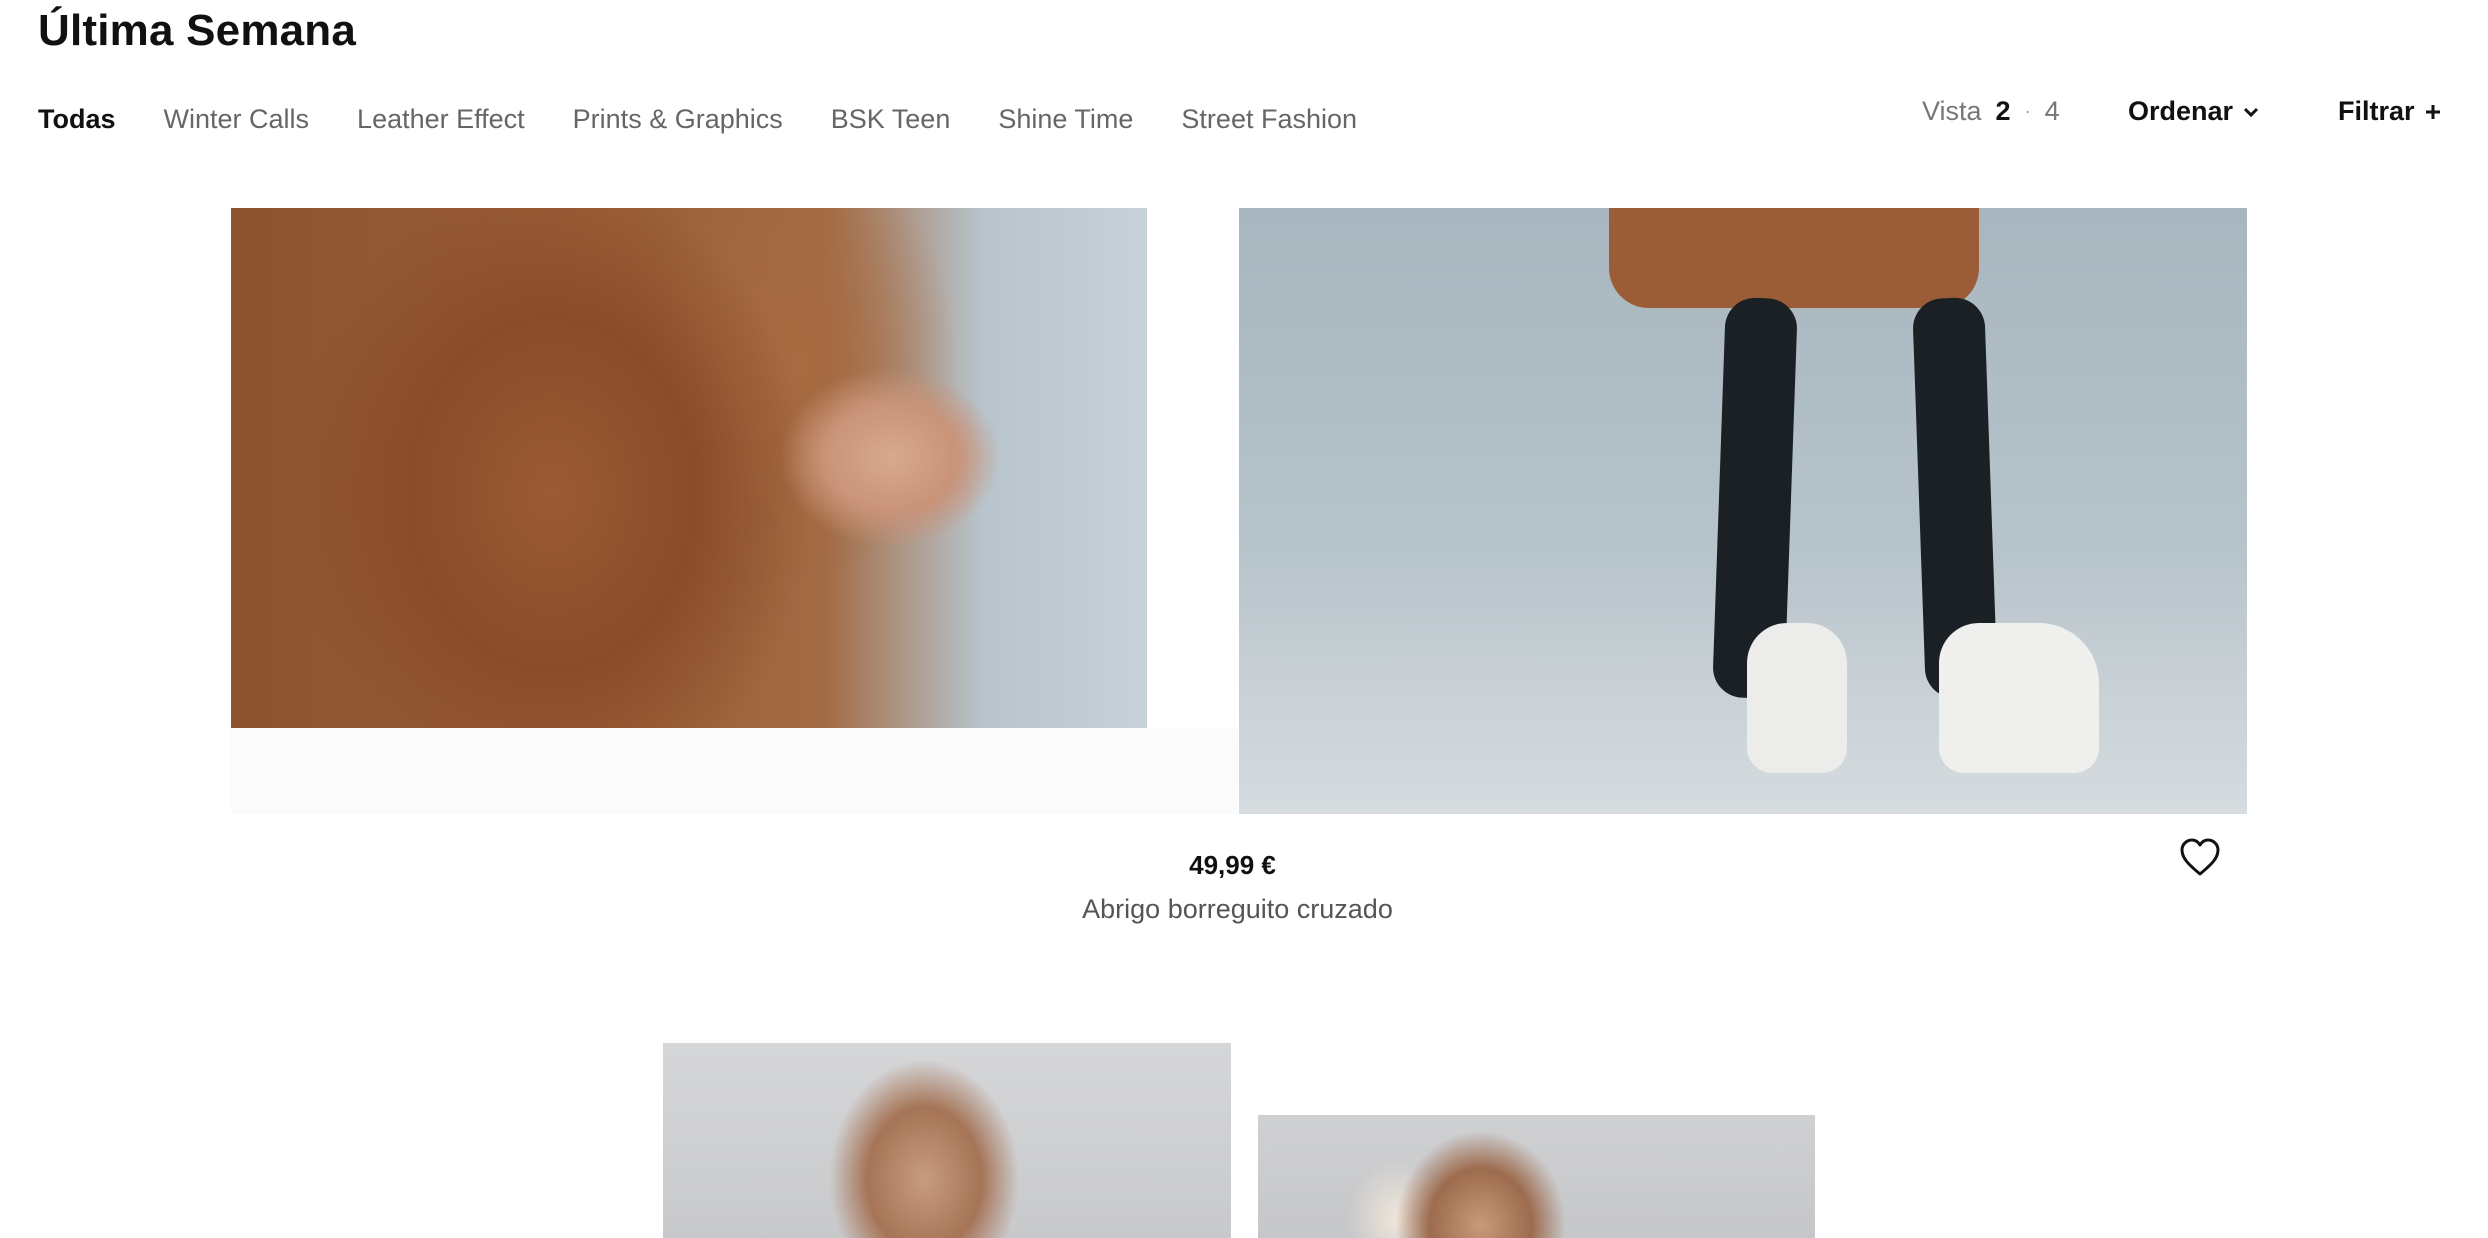 The image size is (2488, 1238). Describe the element at coordinates (2181, 111) in the screenshot. I see `sort-label: Ordenar` at that location.